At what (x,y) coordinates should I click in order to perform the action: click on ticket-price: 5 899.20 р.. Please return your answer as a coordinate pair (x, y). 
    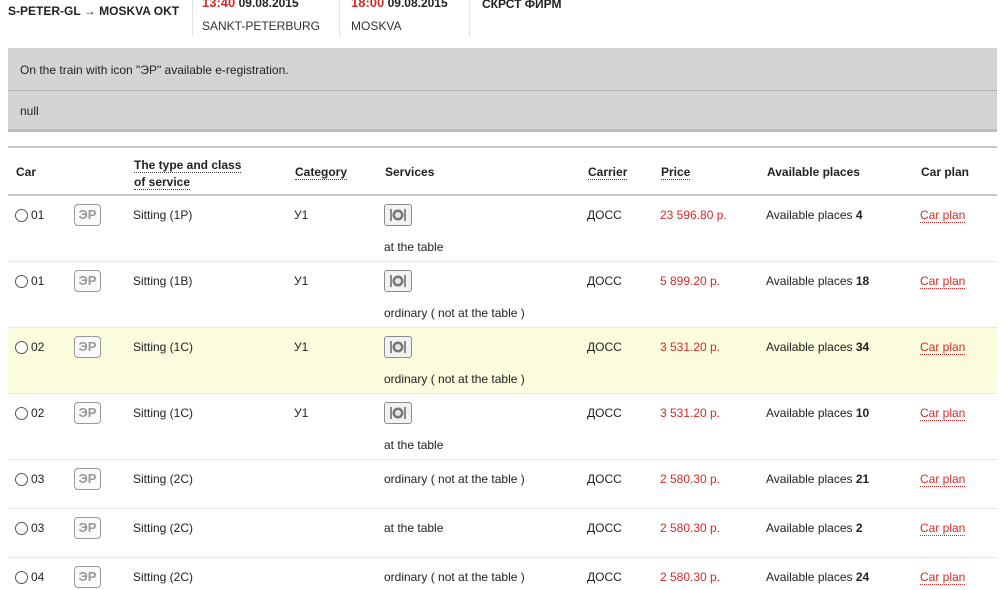
    Looking at the image, I should click on (690, 281).